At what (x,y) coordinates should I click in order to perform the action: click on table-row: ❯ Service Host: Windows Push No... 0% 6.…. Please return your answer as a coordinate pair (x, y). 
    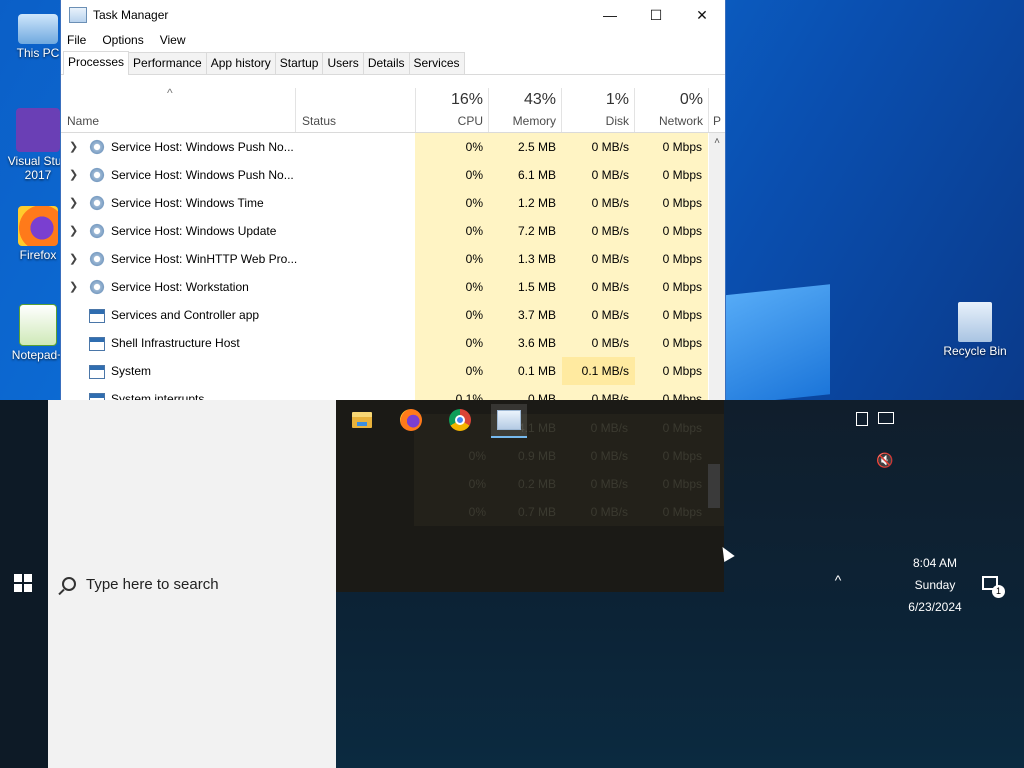
    Looking at the image, I should click on (385, 175).